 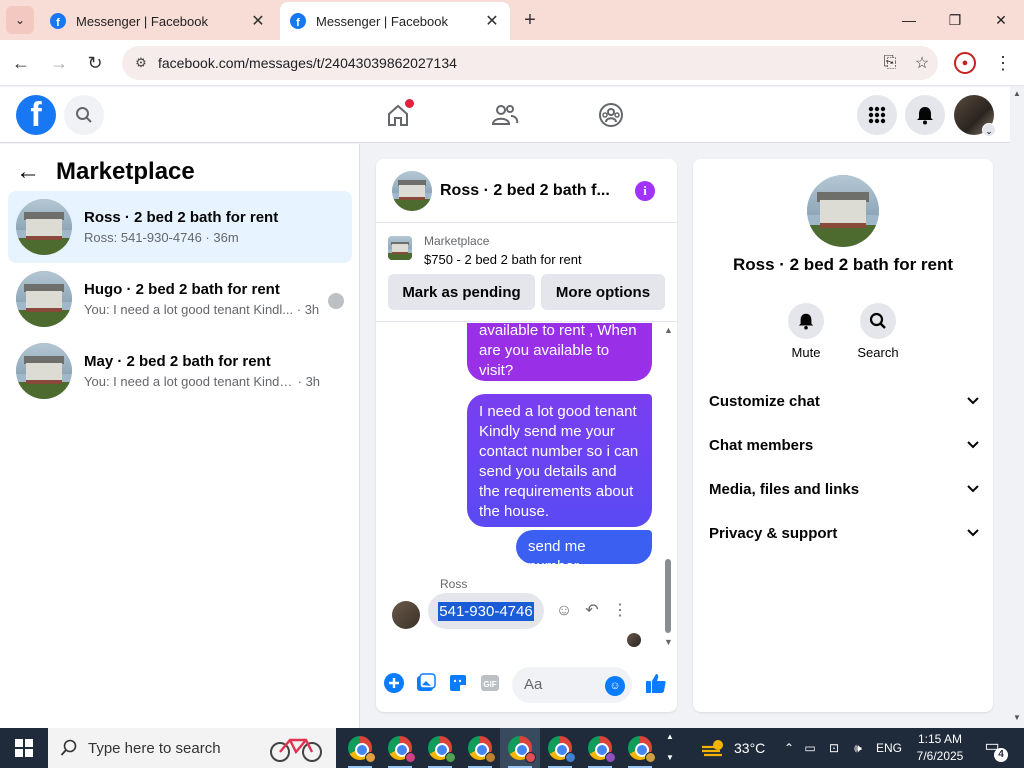 I want to click on chat-header: Ross · 2 bed 2 bath f... i, so click(x=526, y=191).